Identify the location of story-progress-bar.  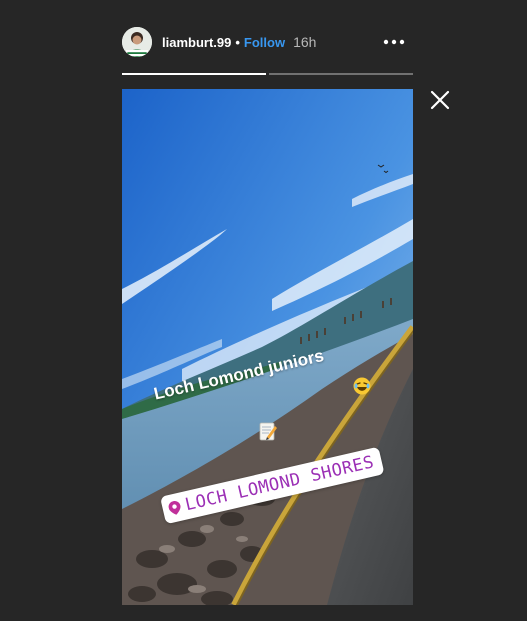
(267, 74).